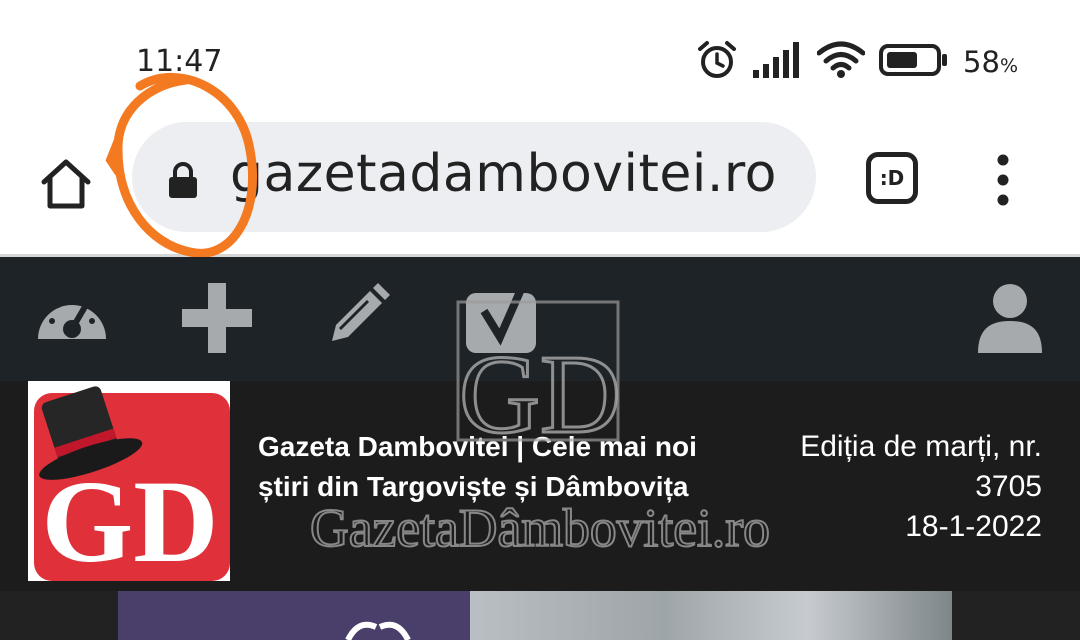 This screenshot has height=640, width=1080. Describe the element at coordinates (981, 62) in the screenshot. I see `battery-percentage-value: 58` at that location.